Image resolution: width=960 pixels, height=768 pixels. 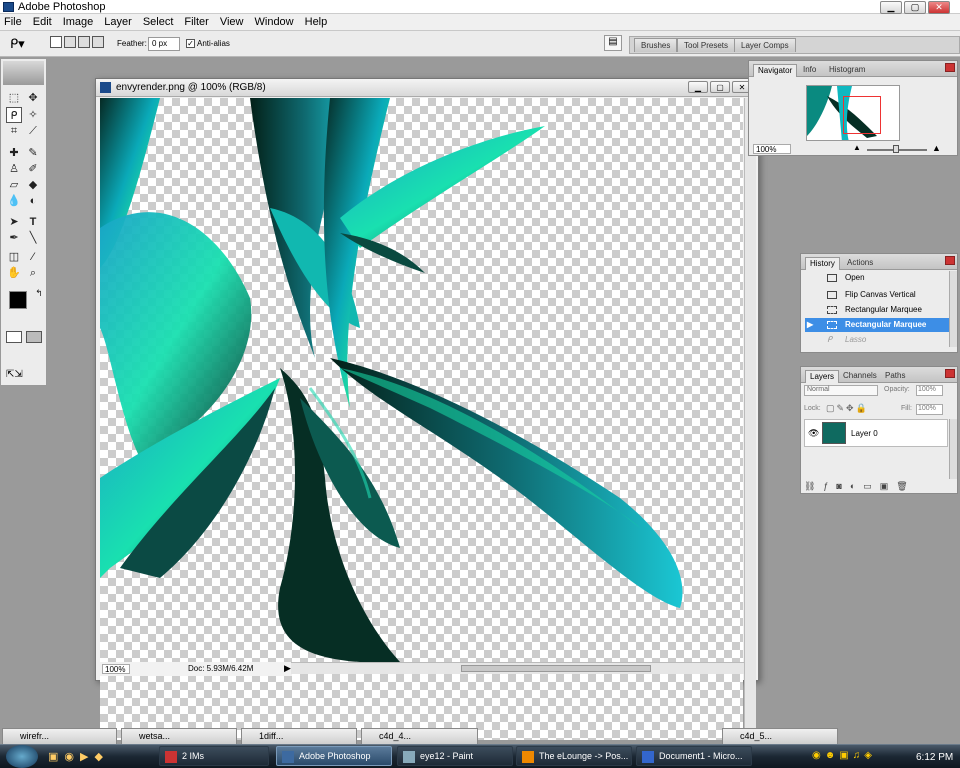 What do you see at coordinates (33, 257) in the screenshot?
I see `eyedropper-icon: ⁄` at bounding box center [33, 257].